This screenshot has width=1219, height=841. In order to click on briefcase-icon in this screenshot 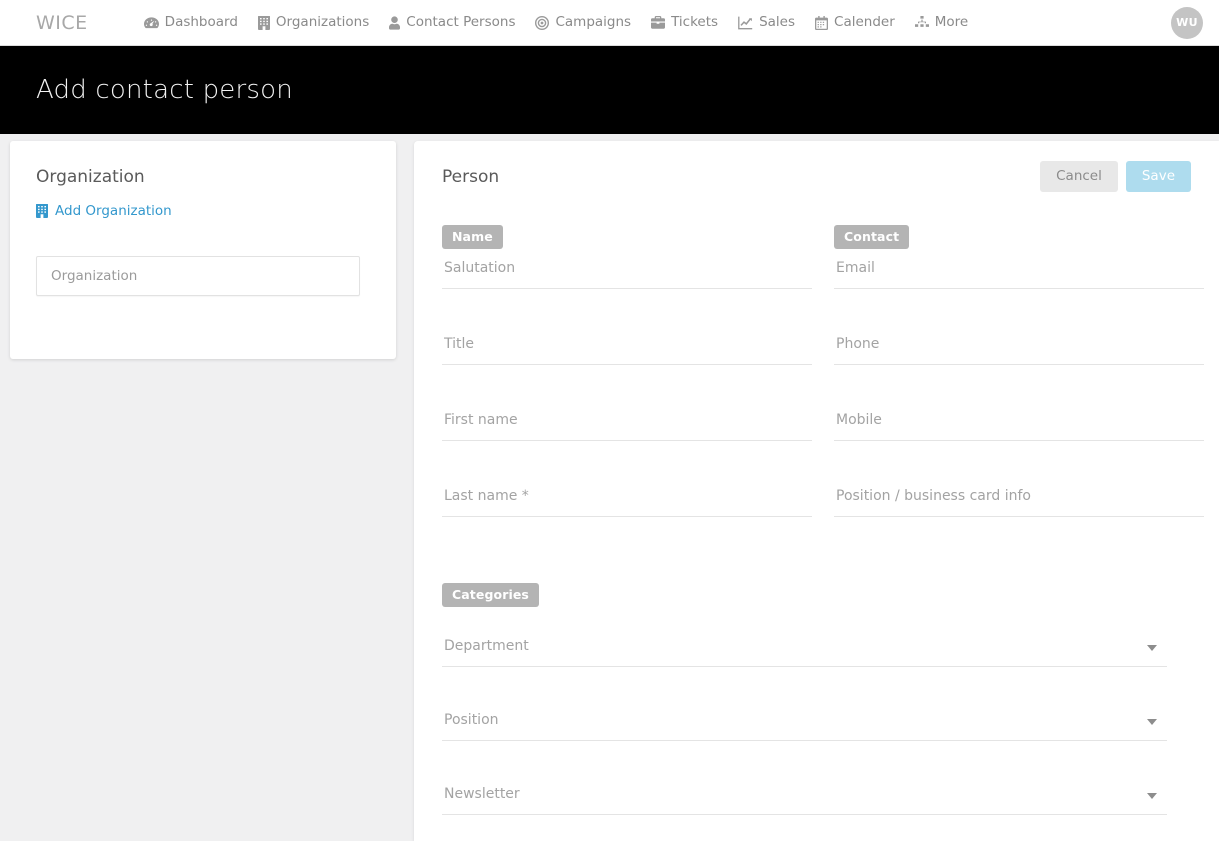, I will do `click(658, 22)`.